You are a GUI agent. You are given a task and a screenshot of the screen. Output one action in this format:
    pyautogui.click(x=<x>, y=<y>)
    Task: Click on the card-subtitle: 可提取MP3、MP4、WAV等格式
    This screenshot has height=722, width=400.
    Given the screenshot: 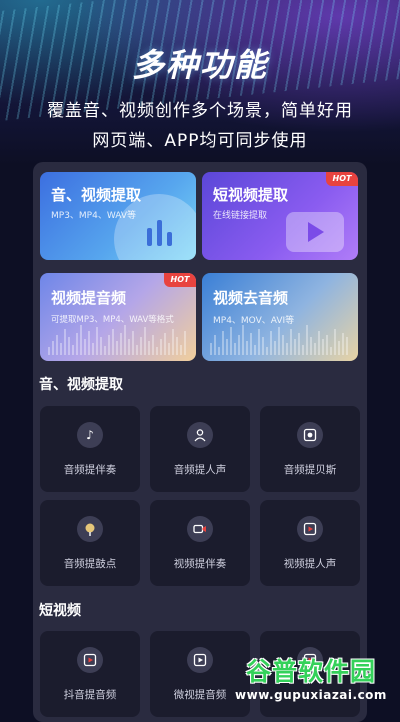 What is the action you would take?
    pyautogui.click(x=112, y=320)
    